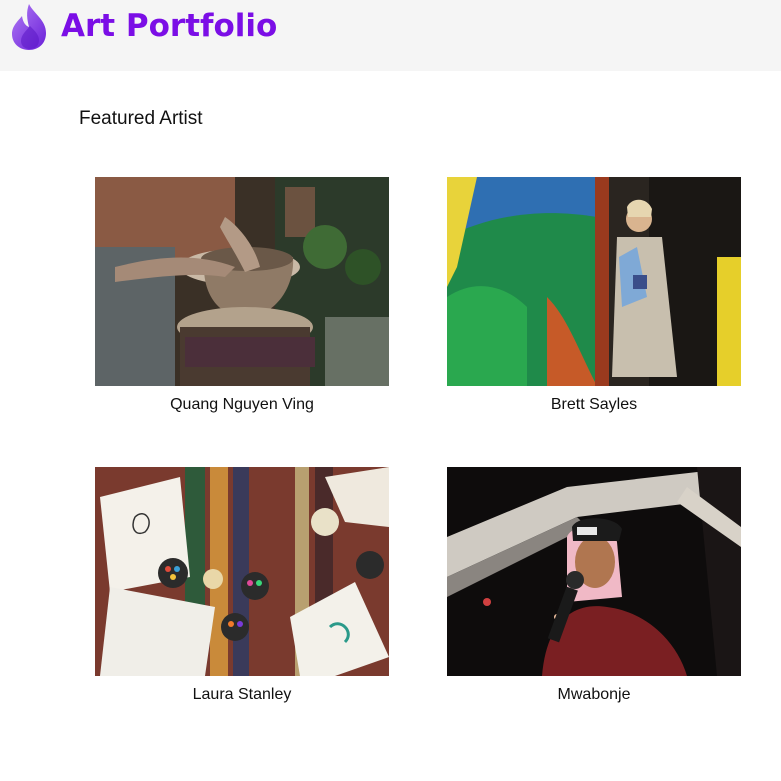  I want to click on artist-card: Brett Sayles, so click(594, 295).